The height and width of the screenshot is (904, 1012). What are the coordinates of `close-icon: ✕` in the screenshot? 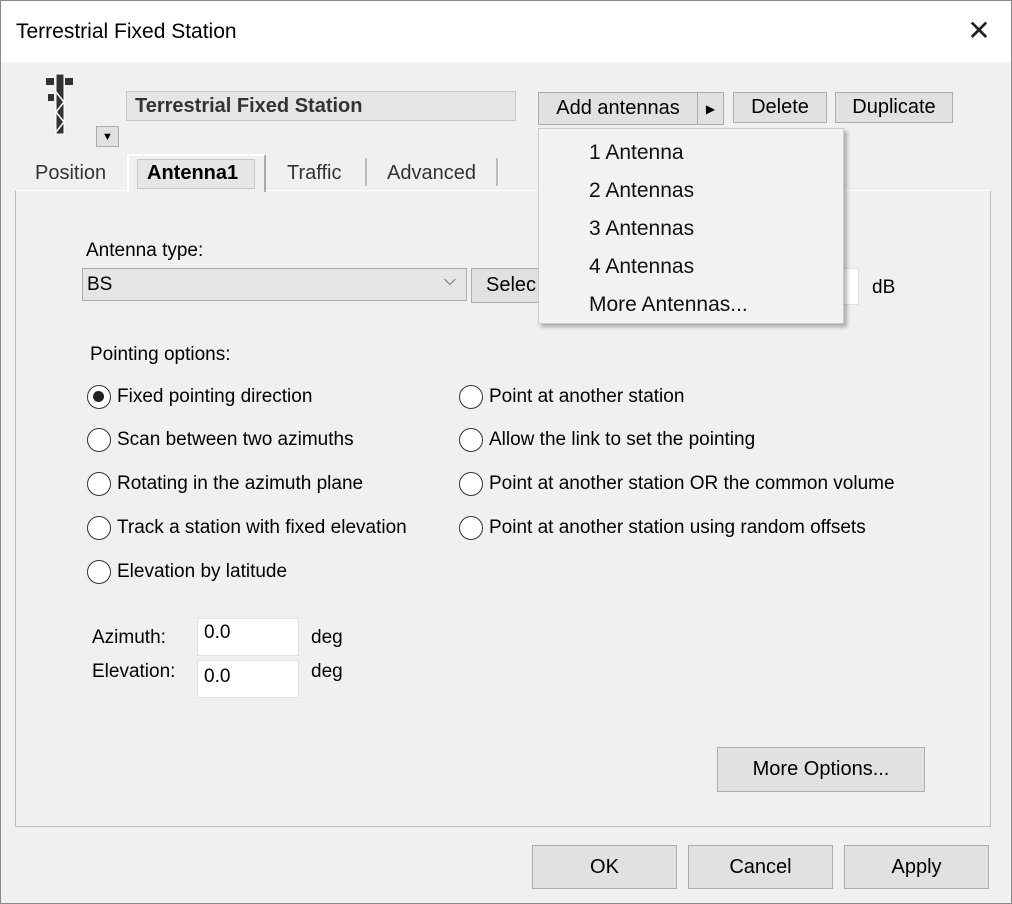 It's located at (979, 31).